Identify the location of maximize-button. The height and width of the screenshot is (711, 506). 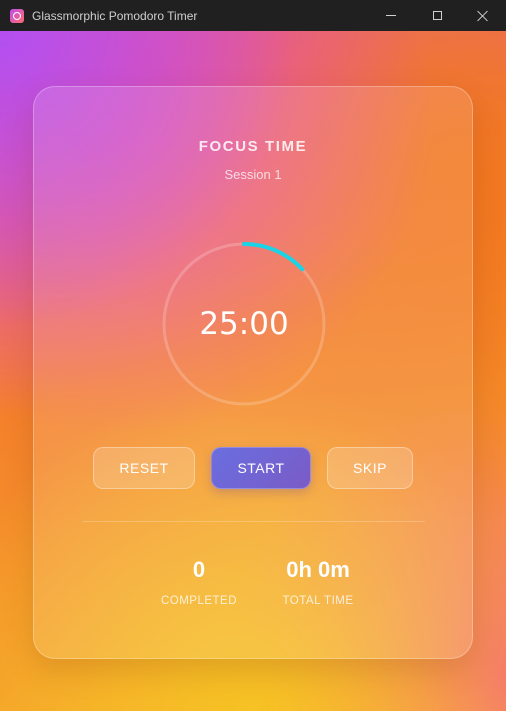
(437, 15).